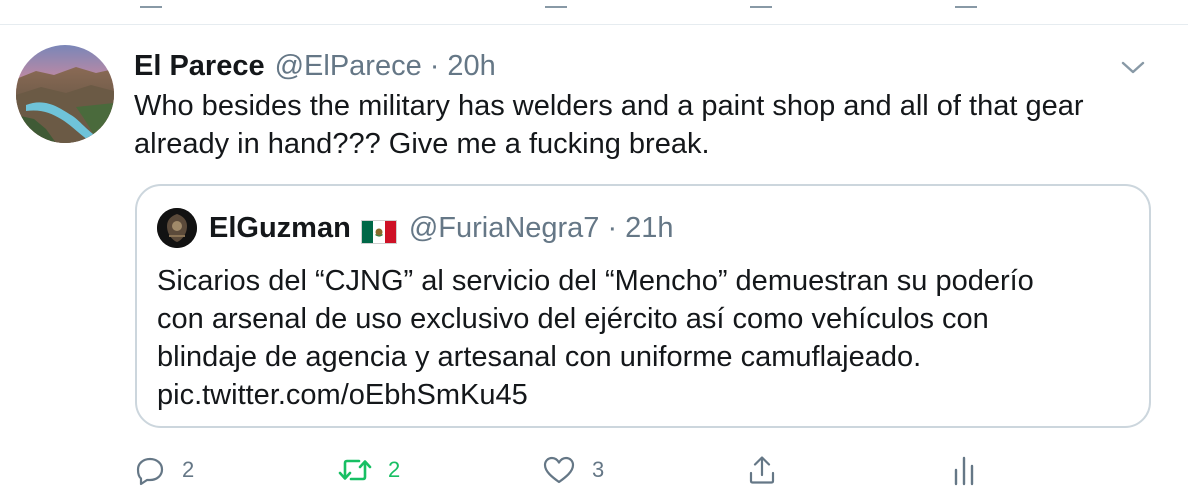 The width and height of the screenshot is (1188, 496). What do you see at coordinates (649, 228) in the screenshot?
I see `quoted-tweet-timestamp: 21h` at bounding box center [649, 228].